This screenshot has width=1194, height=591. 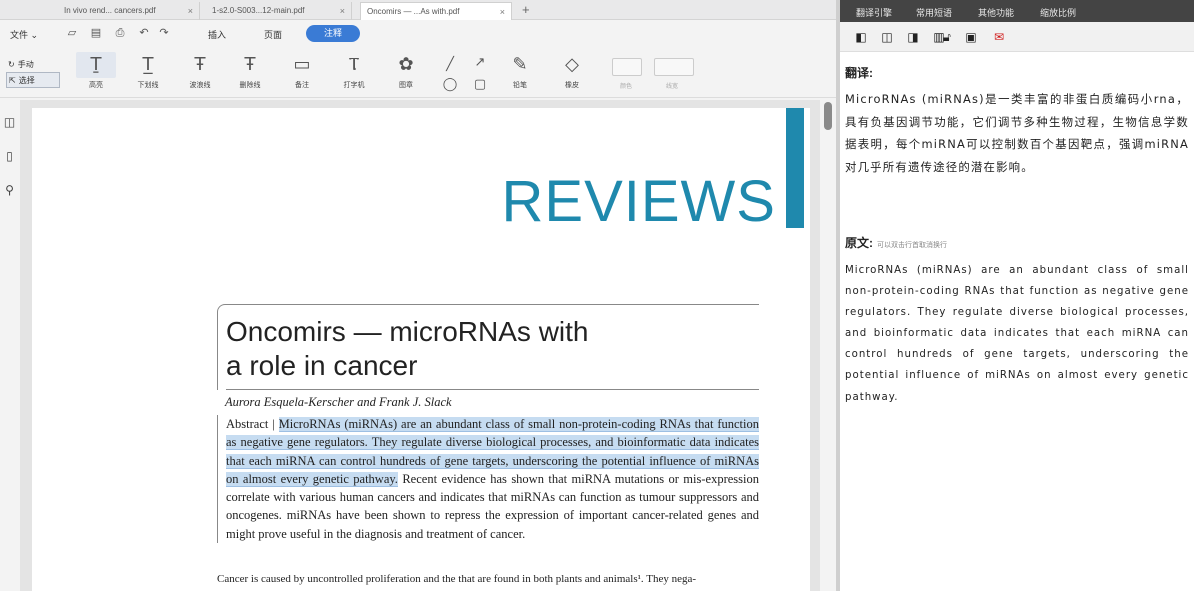 What do you see at coordinates (200, 85) in the screenshot?
I see `squiggly-tool-label: 波浪线` at bounding box center [200, 85].